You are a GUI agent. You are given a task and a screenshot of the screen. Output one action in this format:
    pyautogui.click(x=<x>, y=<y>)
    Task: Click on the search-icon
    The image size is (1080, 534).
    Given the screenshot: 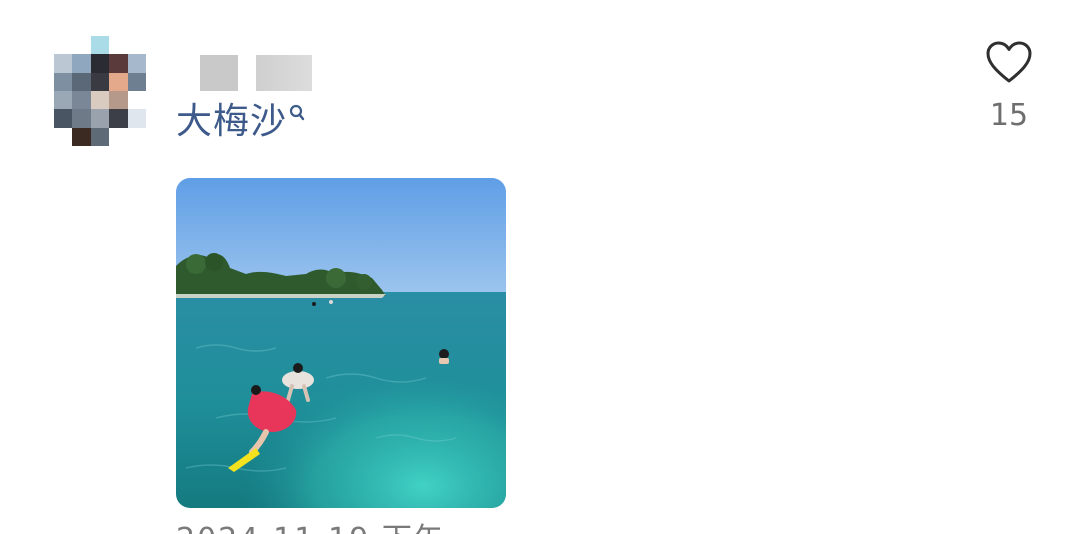 What is the action you would take?
    pyautogui.click(x=297, y=115)
    